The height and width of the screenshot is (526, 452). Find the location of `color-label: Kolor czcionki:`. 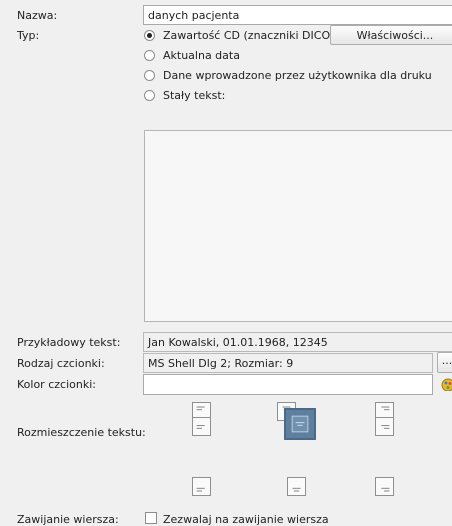

color-label: Kolor czcionki: is located at coordinates (56, 384).